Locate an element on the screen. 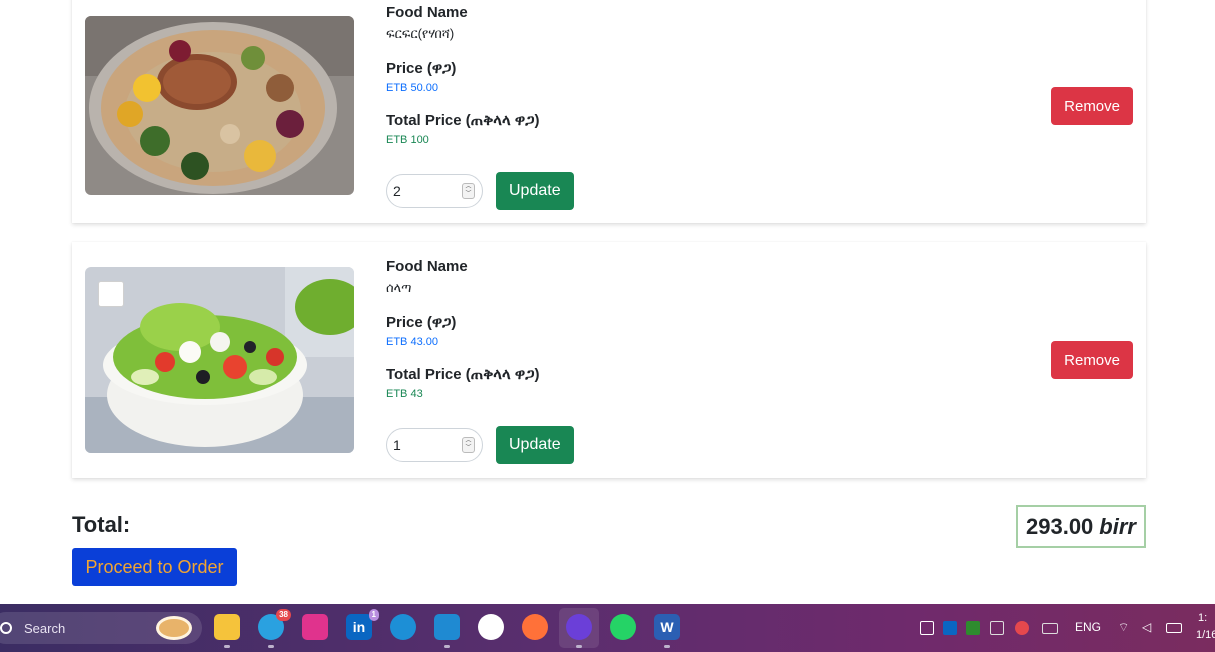 This screenshot has width=1215, height=652. select-checkbox is located at coordinates (111, 294).